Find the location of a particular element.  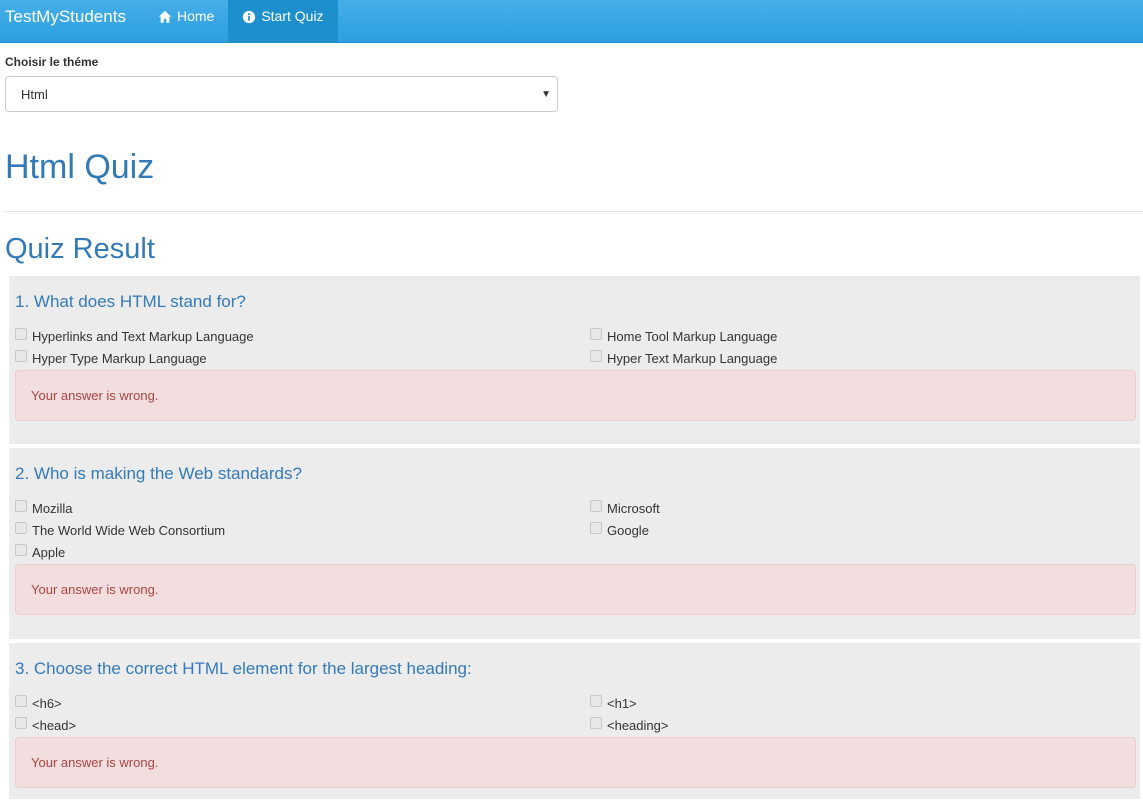

answer-option: Home Tool Markup Language is located at coordinates (865, 336).